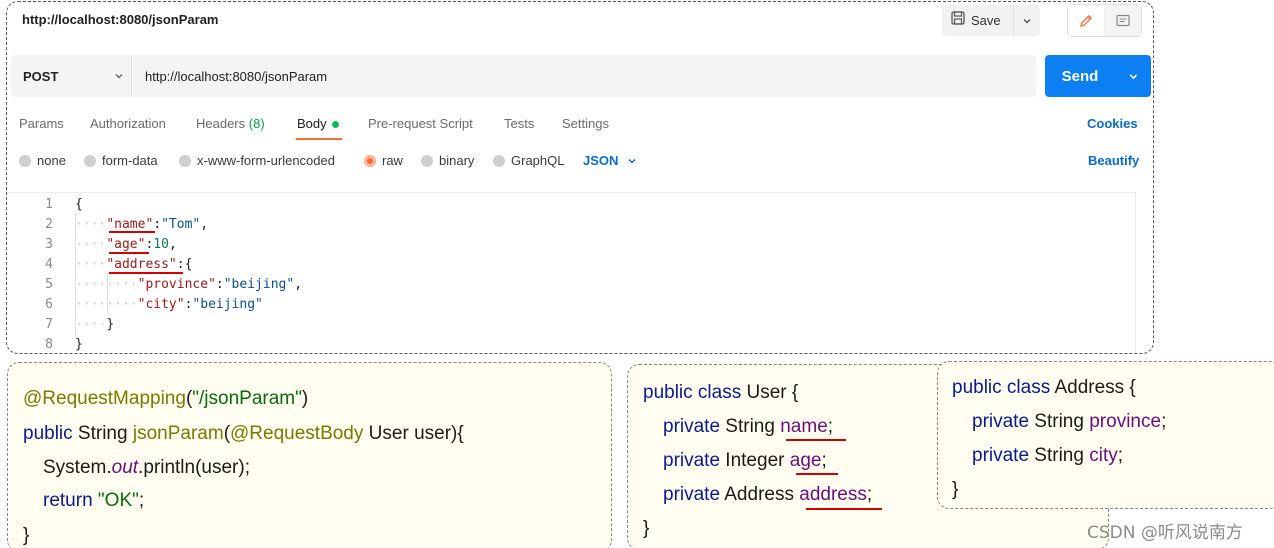 The image size is (1274, 548). Describe the element at coordinates (760, 494) in the screenshot. I see `field-type: Address` at that location.